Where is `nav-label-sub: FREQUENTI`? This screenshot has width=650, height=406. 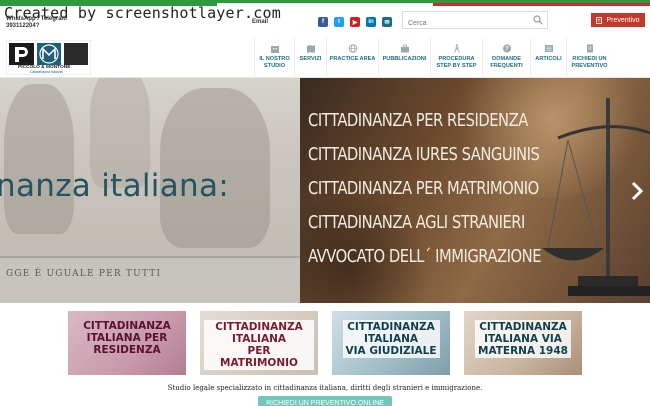 nav-label-sub: FREQUENTI is located at coordinates (506, 65).